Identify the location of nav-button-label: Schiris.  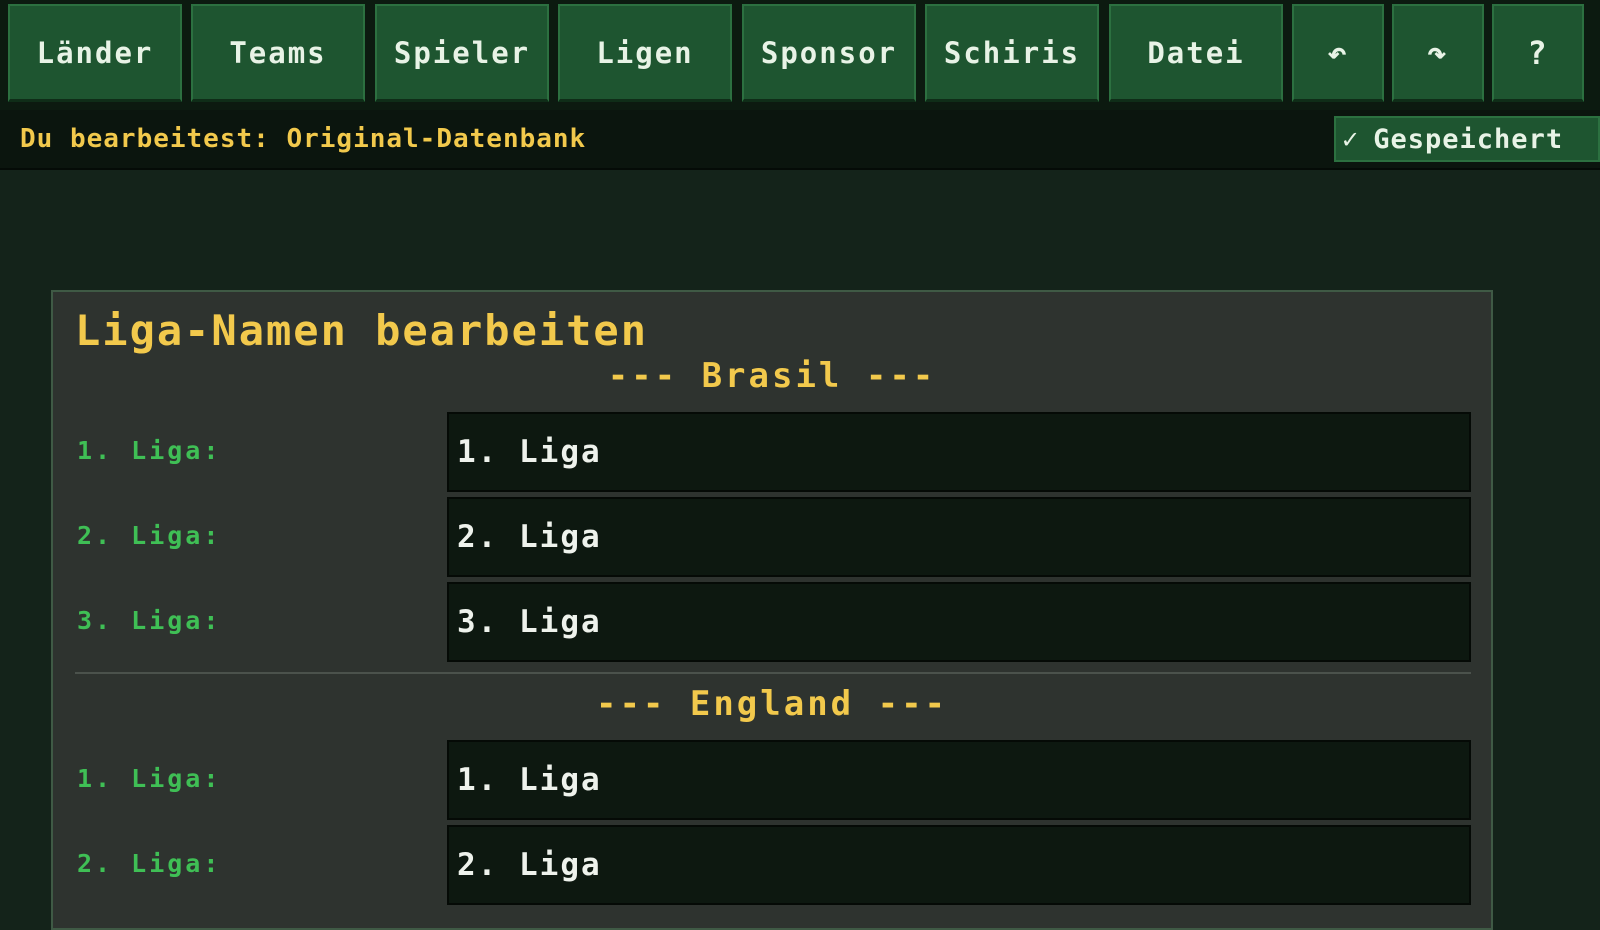
(1012, 52).